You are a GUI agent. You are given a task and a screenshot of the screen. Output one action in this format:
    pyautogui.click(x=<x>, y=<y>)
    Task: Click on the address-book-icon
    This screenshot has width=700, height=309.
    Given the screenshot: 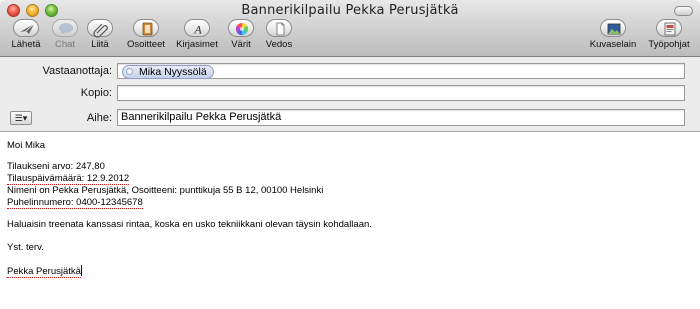 What is the action you would take?
    pyautogui.click(x=146, y=28)
    